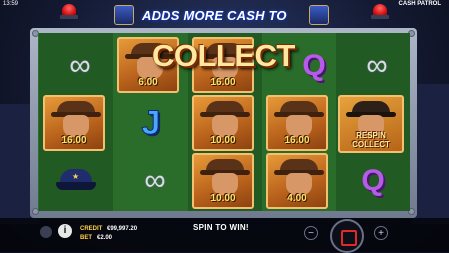  What do you see at coordinates (122, 229) in the screenshot?
I see `credit-value: €99,997.20` at bounding box center [122, 229].